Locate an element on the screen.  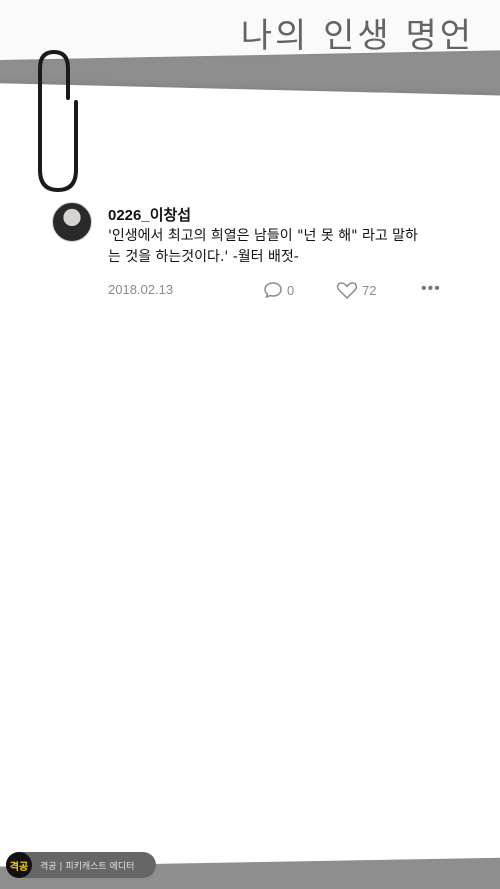
heart-icon is located at coordinates (347, 290).